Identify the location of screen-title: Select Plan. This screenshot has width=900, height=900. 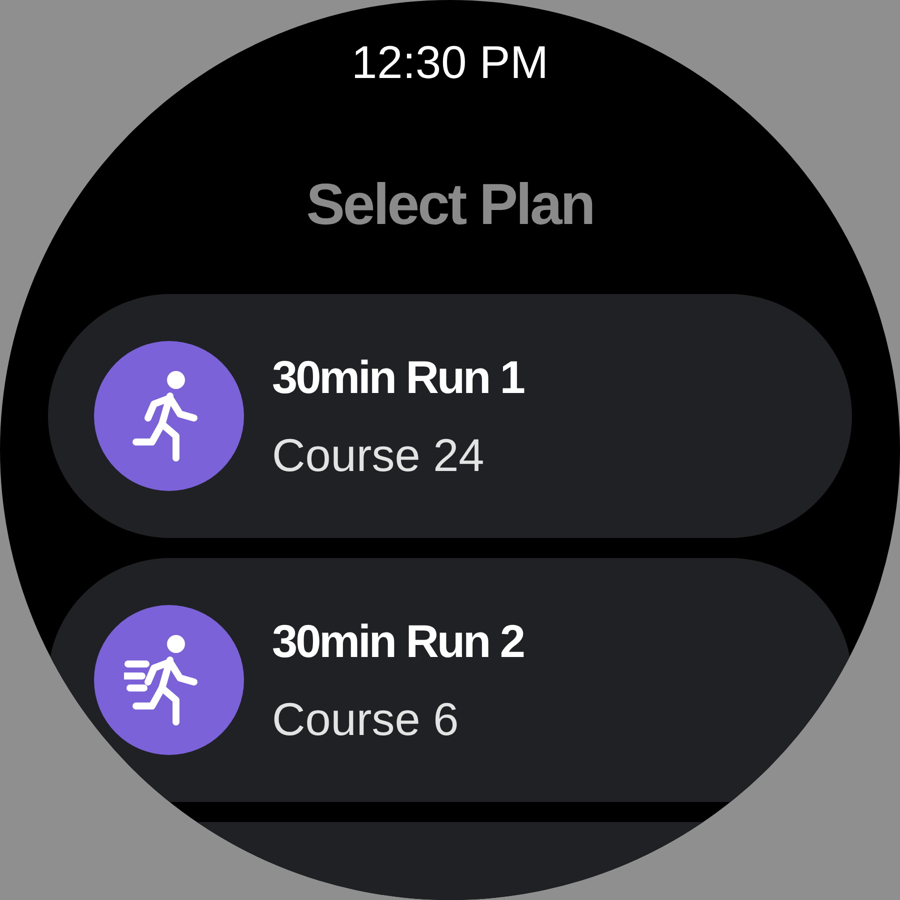
(450, 205).